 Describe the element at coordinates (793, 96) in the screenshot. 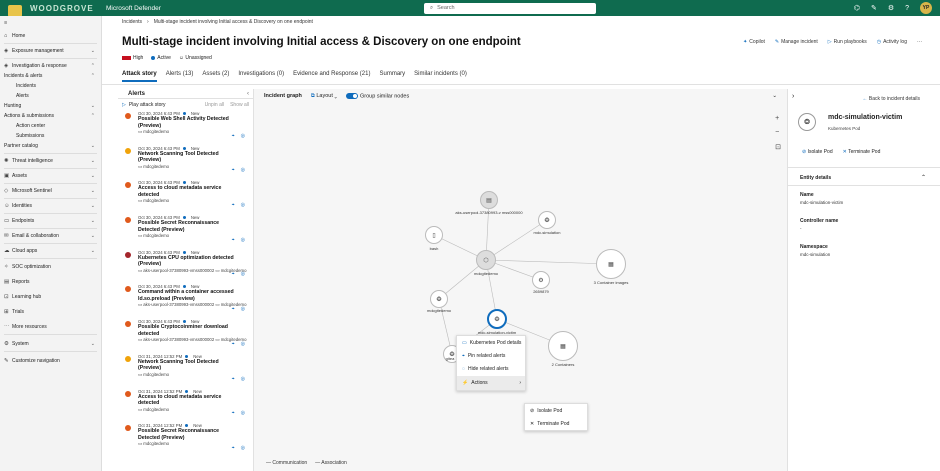

I see `chevron-right-icon: ›` at that location.